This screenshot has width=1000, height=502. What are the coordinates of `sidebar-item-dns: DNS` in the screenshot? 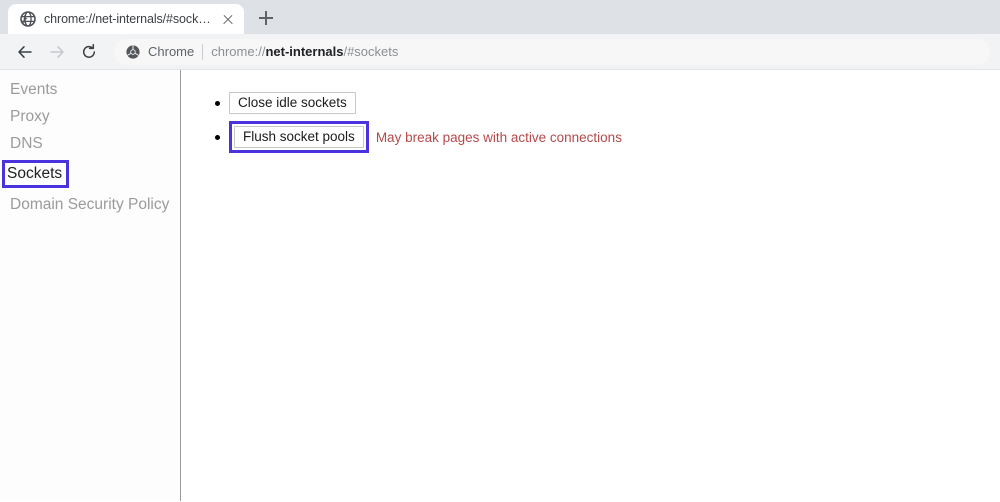 It's located at (90, 143).